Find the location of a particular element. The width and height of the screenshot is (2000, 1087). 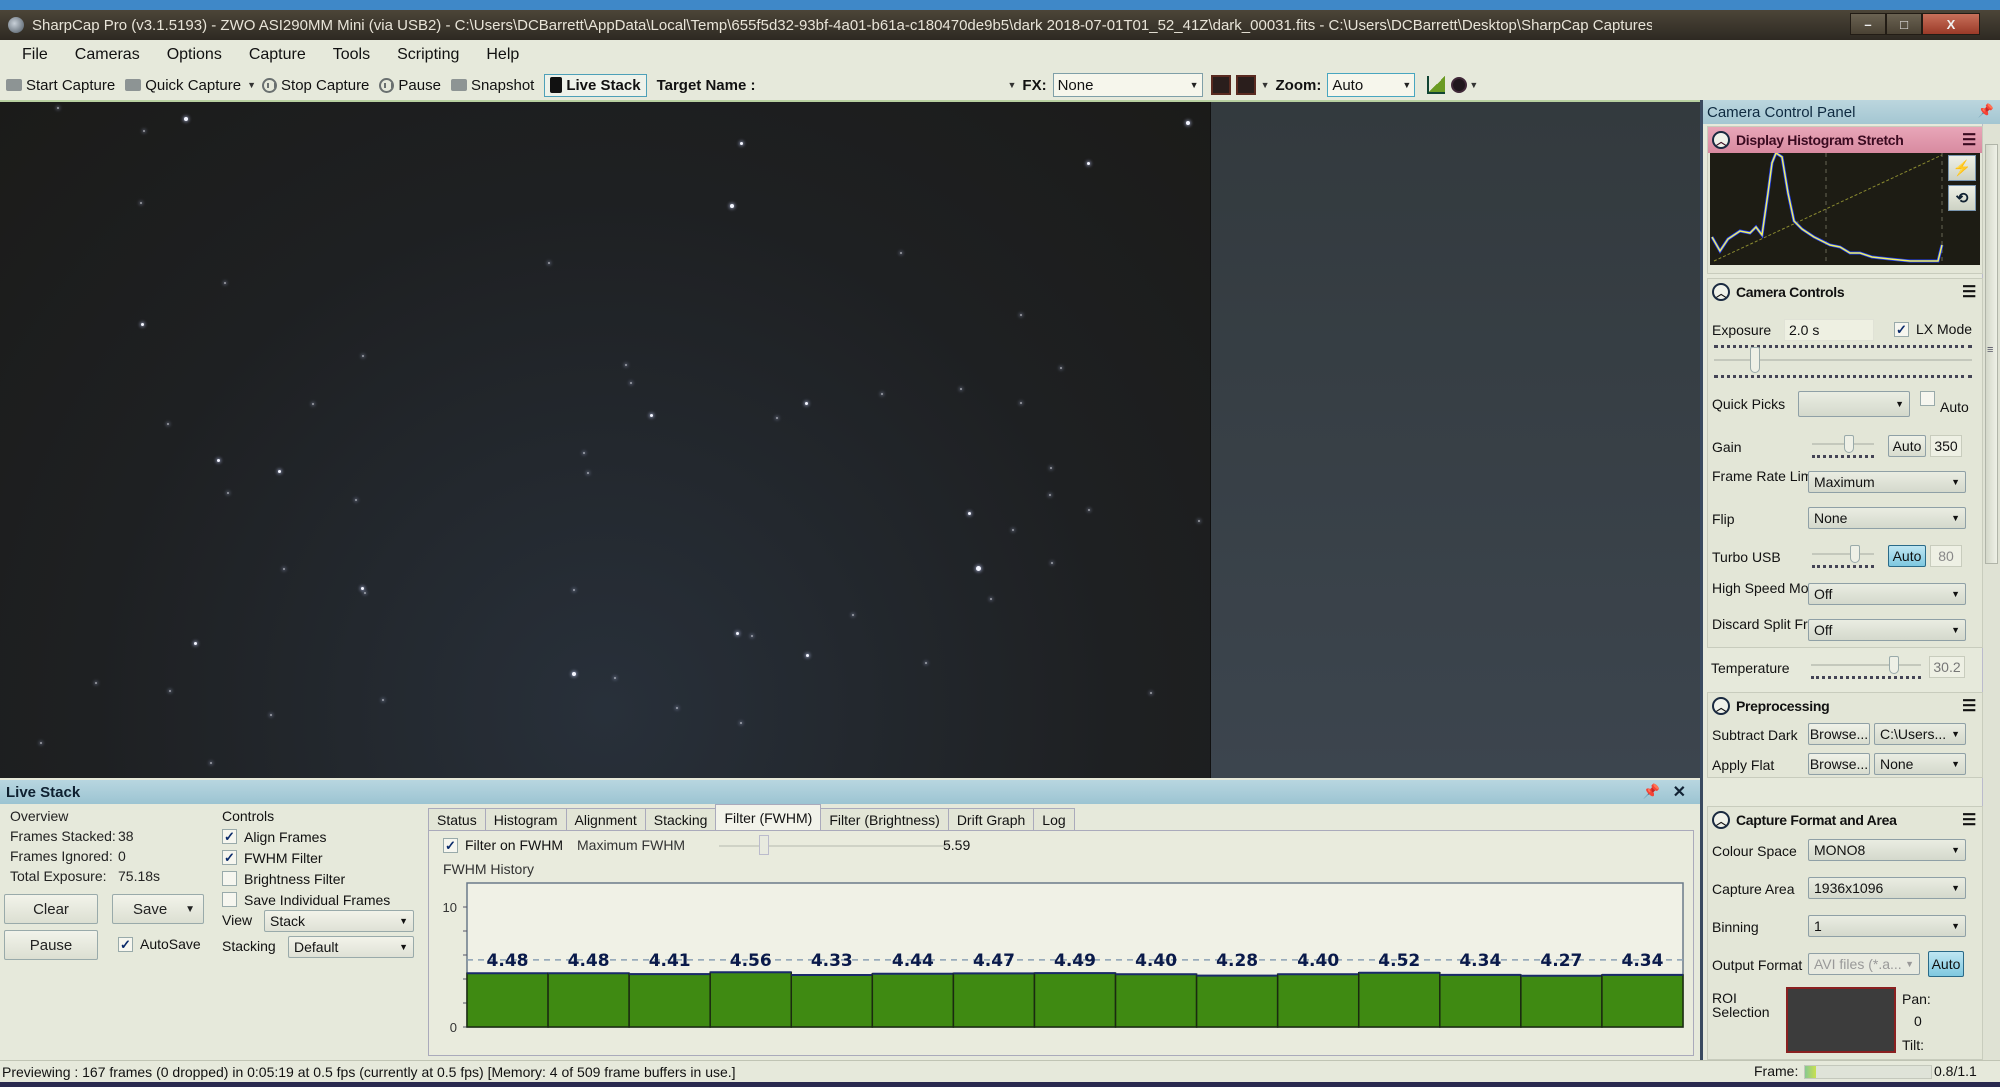

target-name-dropdown-icon: ▼ is located at coordinates (1011, 85).